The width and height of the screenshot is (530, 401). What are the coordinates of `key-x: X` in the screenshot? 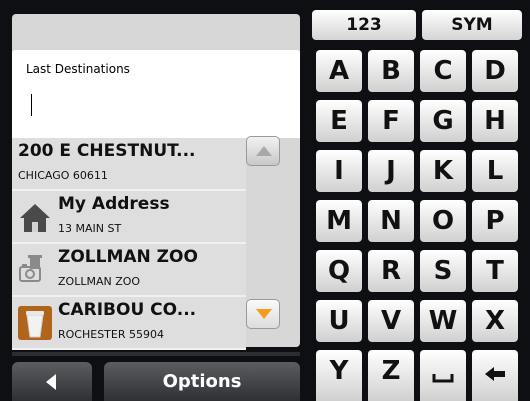 It's located at (495, 321).